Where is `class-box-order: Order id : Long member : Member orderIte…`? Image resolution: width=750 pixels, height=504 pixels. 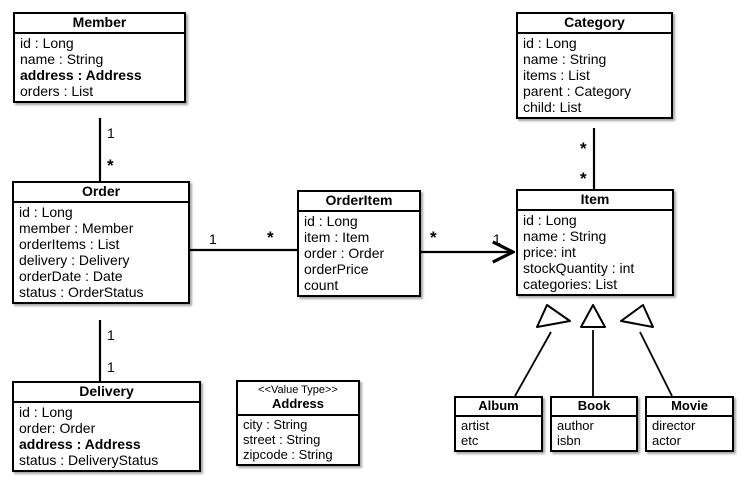 class-box-order: Order id : Long member : Member orderIte… is located at coordinates (101, 242).